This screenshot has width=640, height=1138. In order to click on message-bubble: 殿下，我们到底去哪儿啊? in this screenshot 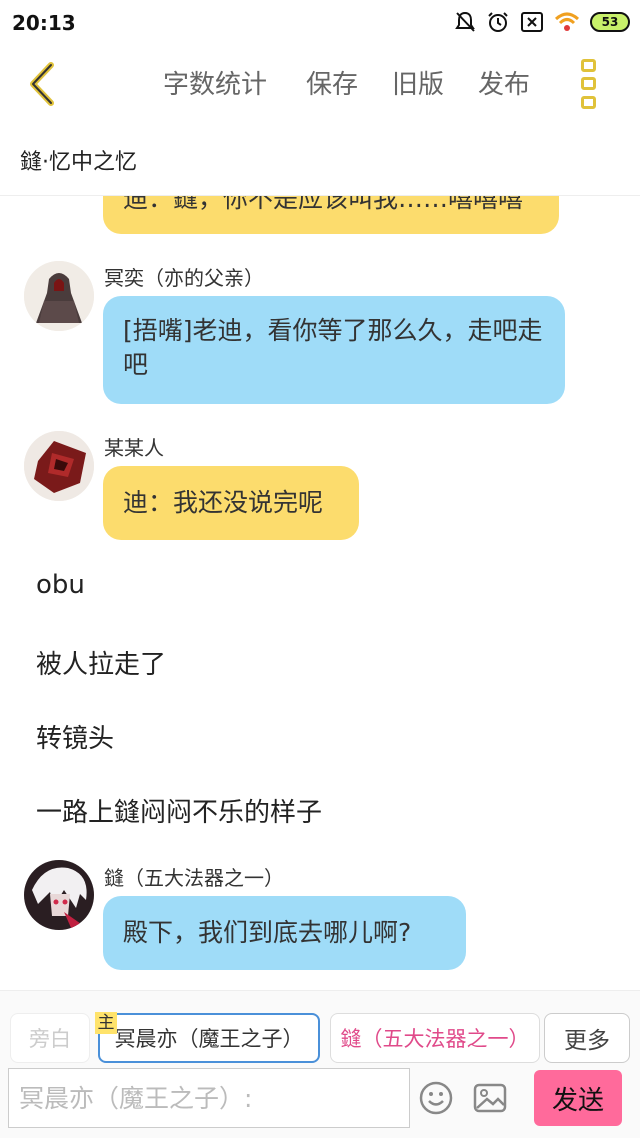, I will do `click(284, 933)`.